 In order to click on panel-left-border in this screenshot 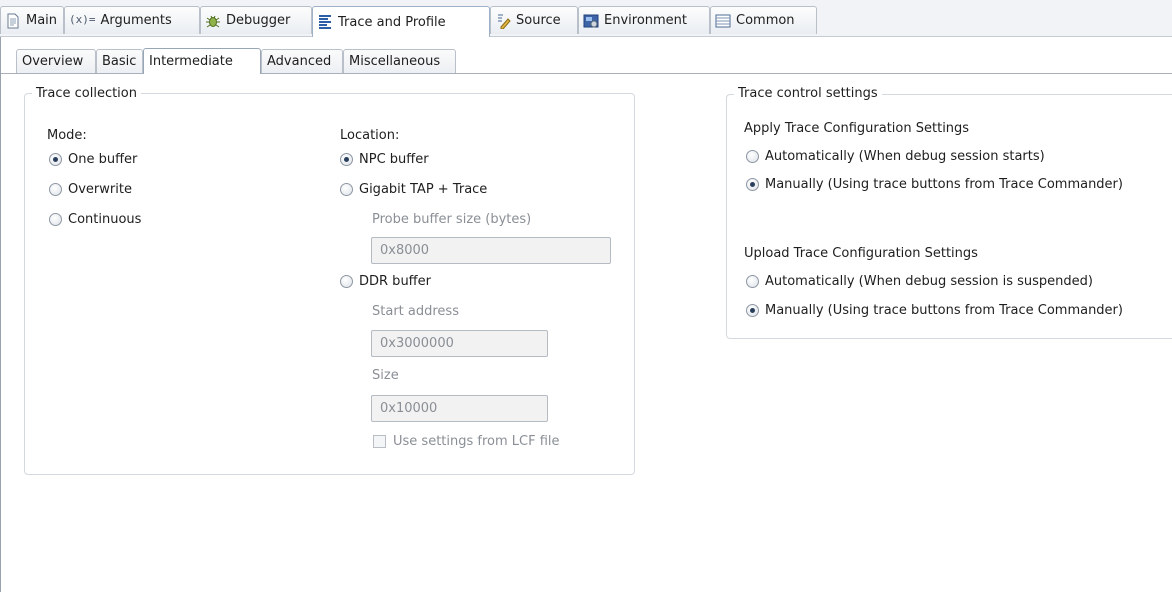, I will do `click(0, 314)`.